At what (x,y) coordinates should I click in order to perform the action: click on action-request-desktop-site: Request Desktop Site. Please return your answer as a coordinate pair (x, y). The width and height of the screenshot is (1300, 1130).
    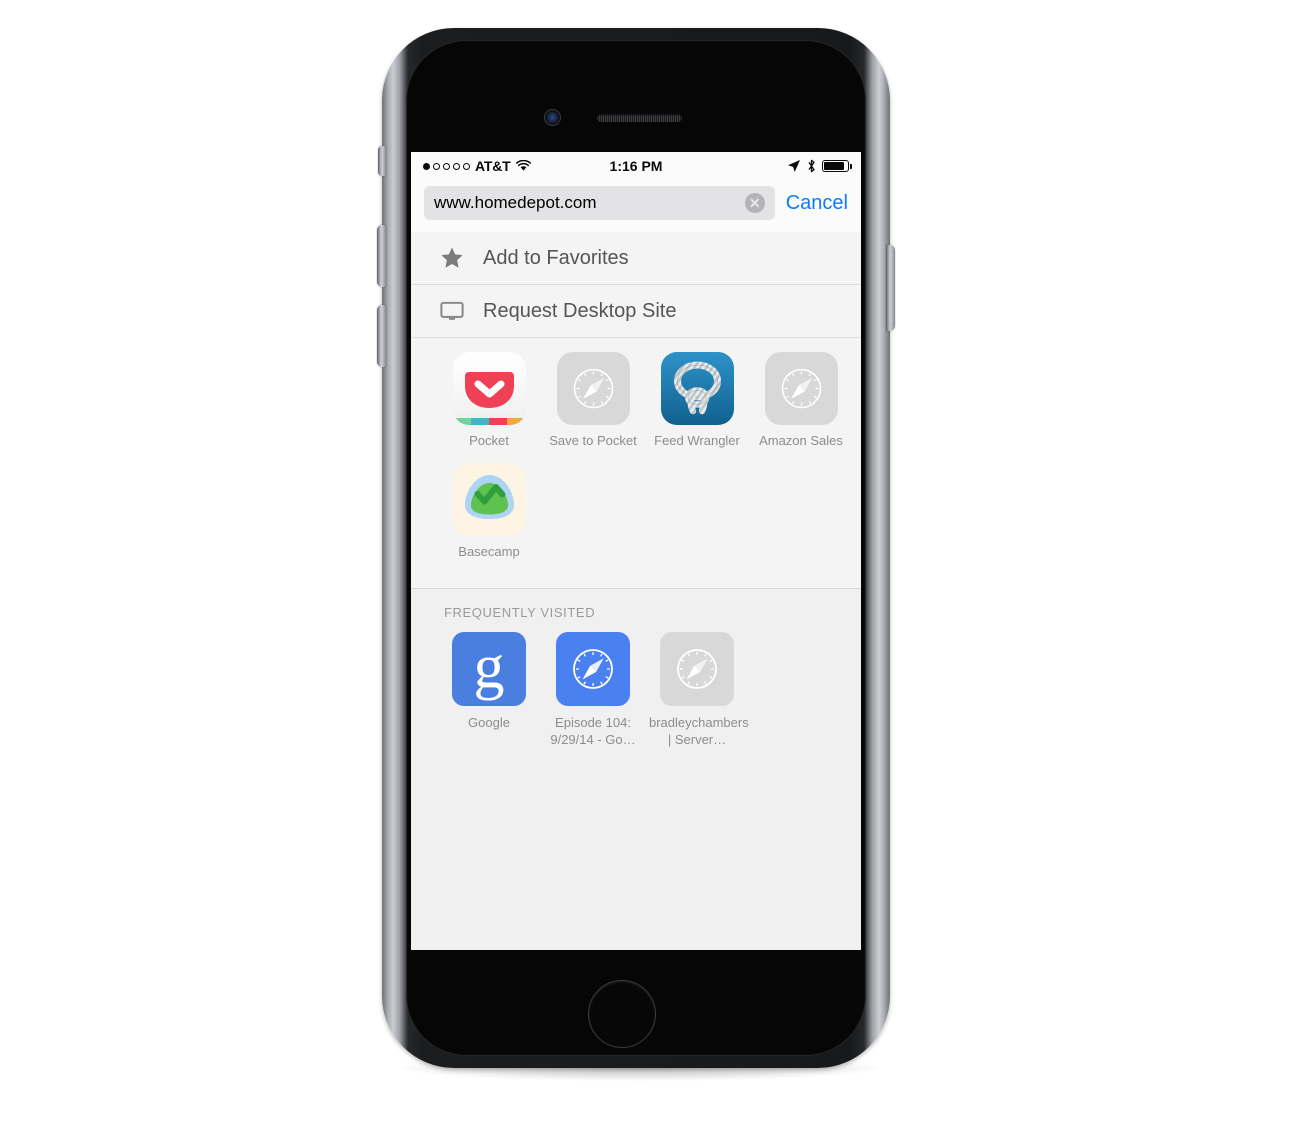
    Looking at the image, I should click on (636, 311).